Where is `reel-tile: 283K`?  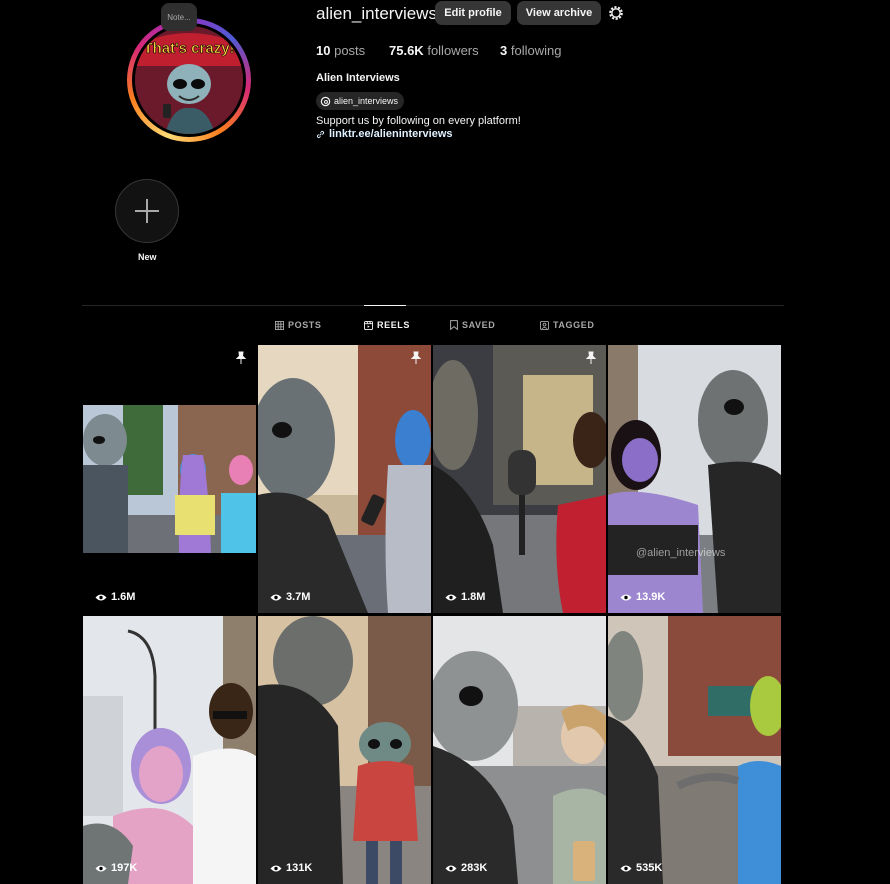 reel-tile: 283K is located at coordinates (519, 750).